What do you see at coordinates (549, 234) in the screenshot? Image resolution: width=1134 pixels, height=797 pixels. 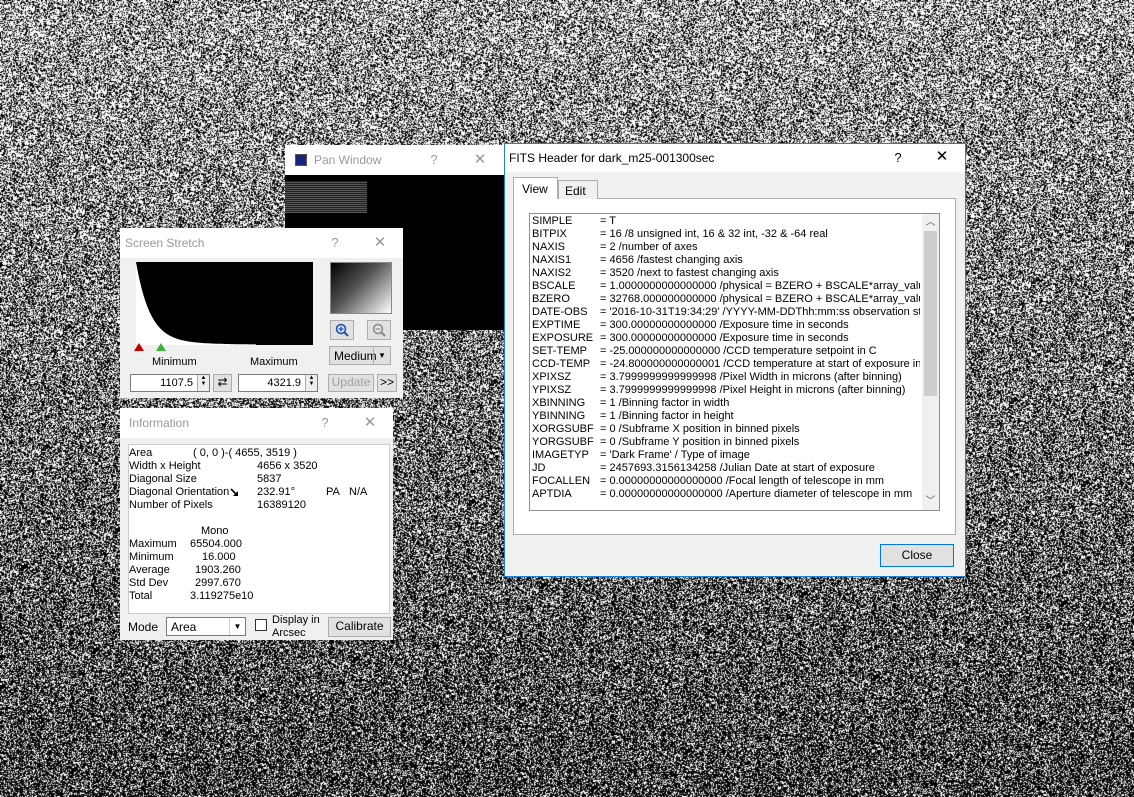 I see `header-key: BITPIX` at bounding box center [549, 234].